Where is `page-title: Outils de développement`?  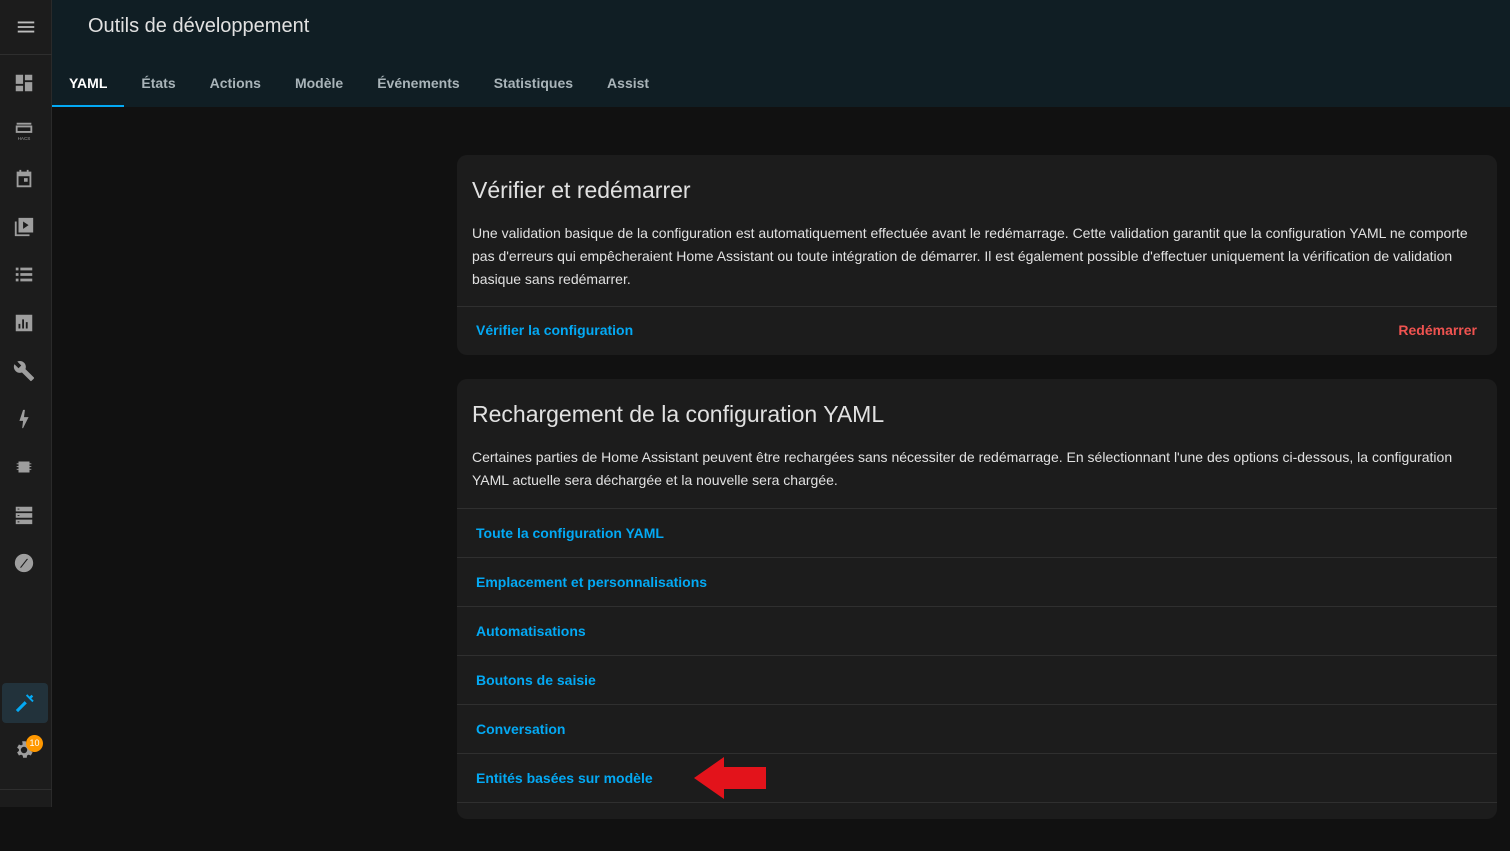 page-title: Outils de développement is located at coordinates (199, 26).